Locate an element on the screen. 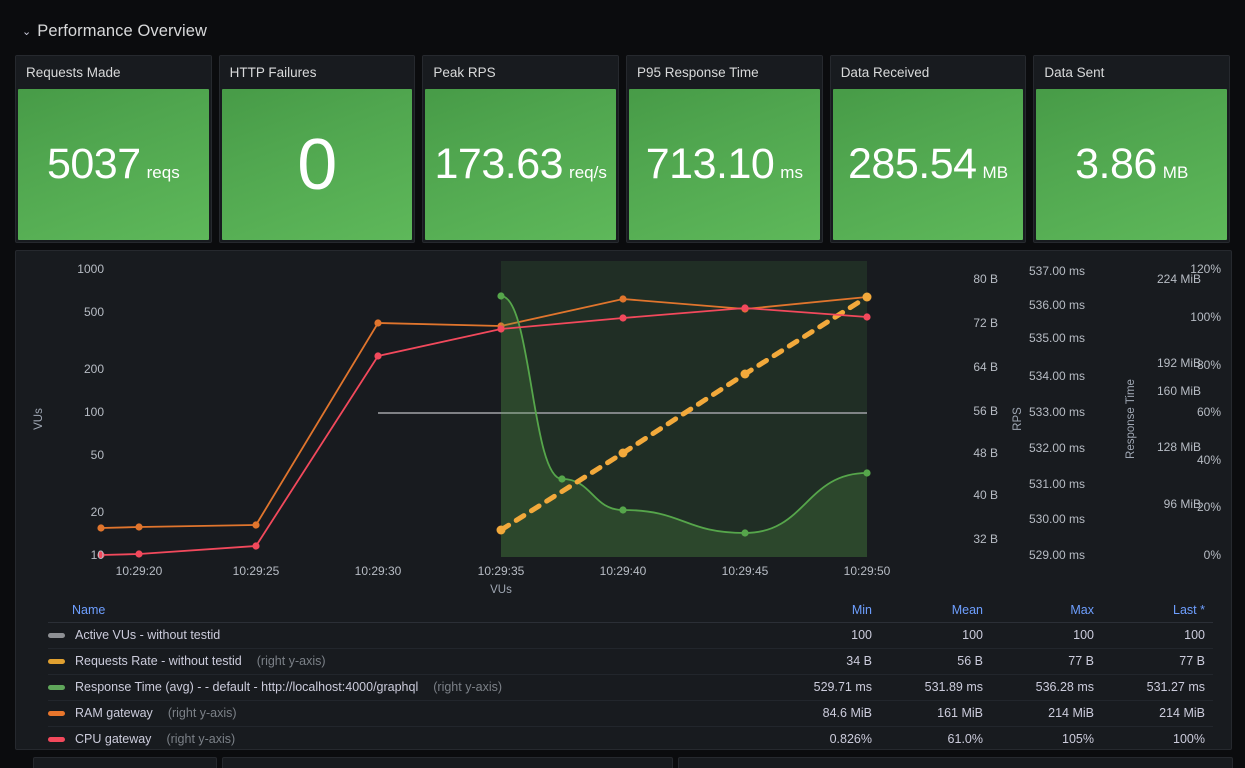 This screenshot has width=1245, height=768. stat-panel: Data Sent 3.86 MB is located at coordinates (1132, 149).